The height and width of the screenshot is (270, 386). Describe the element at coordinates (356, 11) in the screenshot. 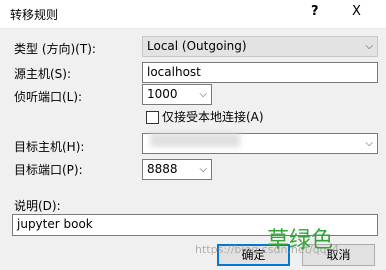

I see `close-button: X` at that location.